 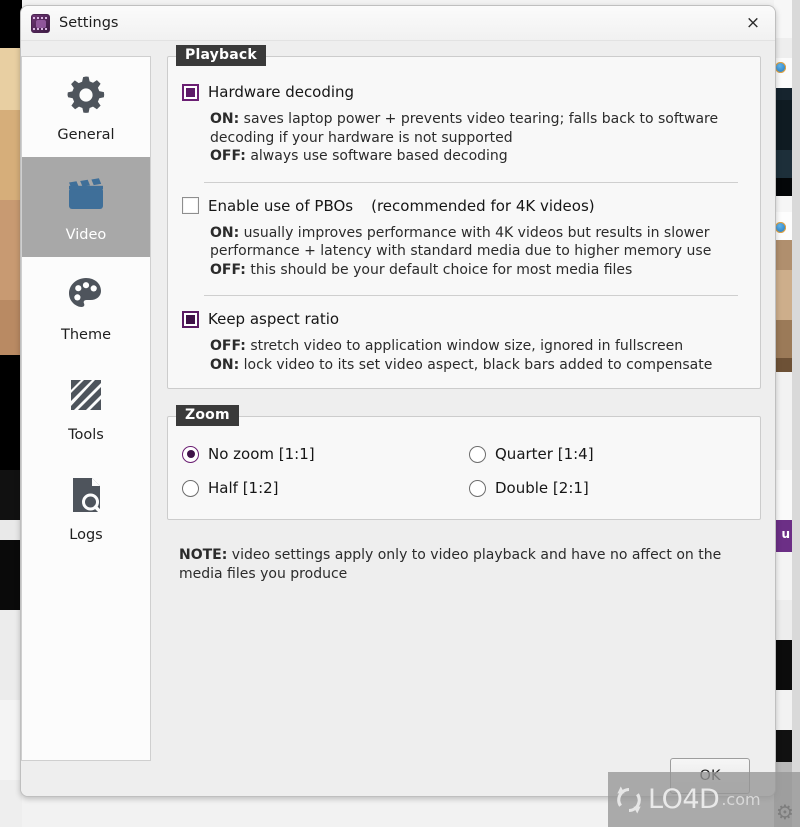 I want to click on zoom-option-no-zoom: No zoom [1:1], so click(x=320, y=454).